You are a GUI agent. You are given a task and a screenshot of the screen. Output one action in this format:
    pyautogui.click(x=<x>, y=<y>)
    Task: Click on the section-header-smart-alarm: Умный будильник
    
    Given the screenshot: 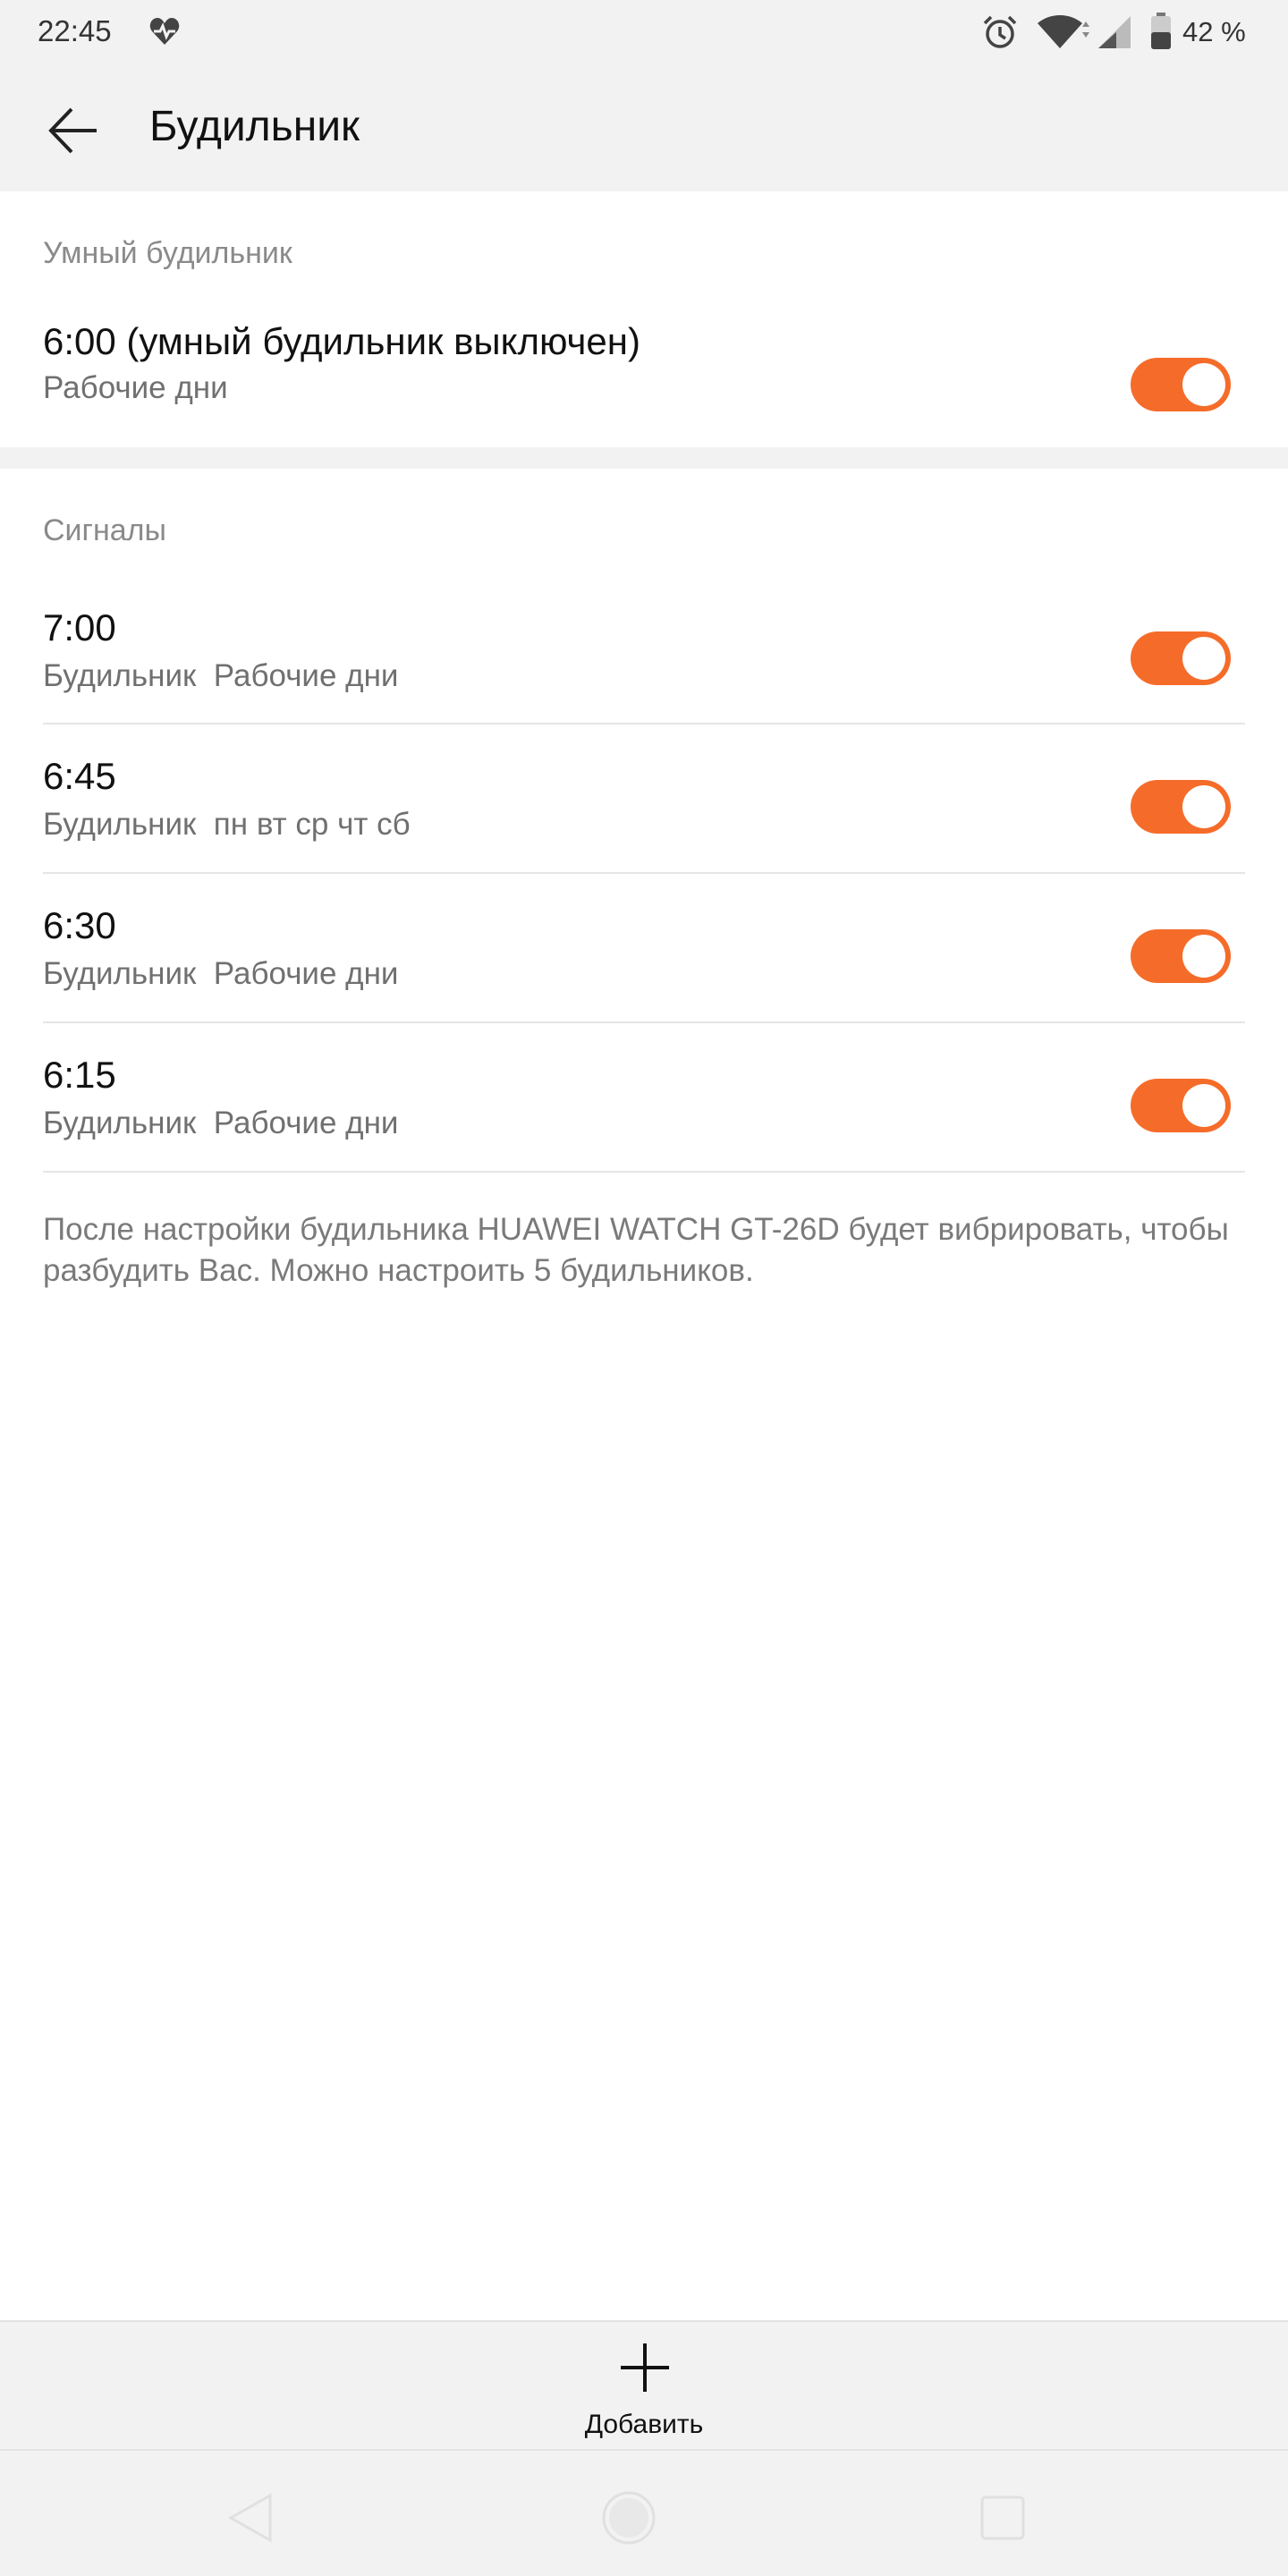 What is the action you would take?
    pyautogui.click(x=167, y=253)
    